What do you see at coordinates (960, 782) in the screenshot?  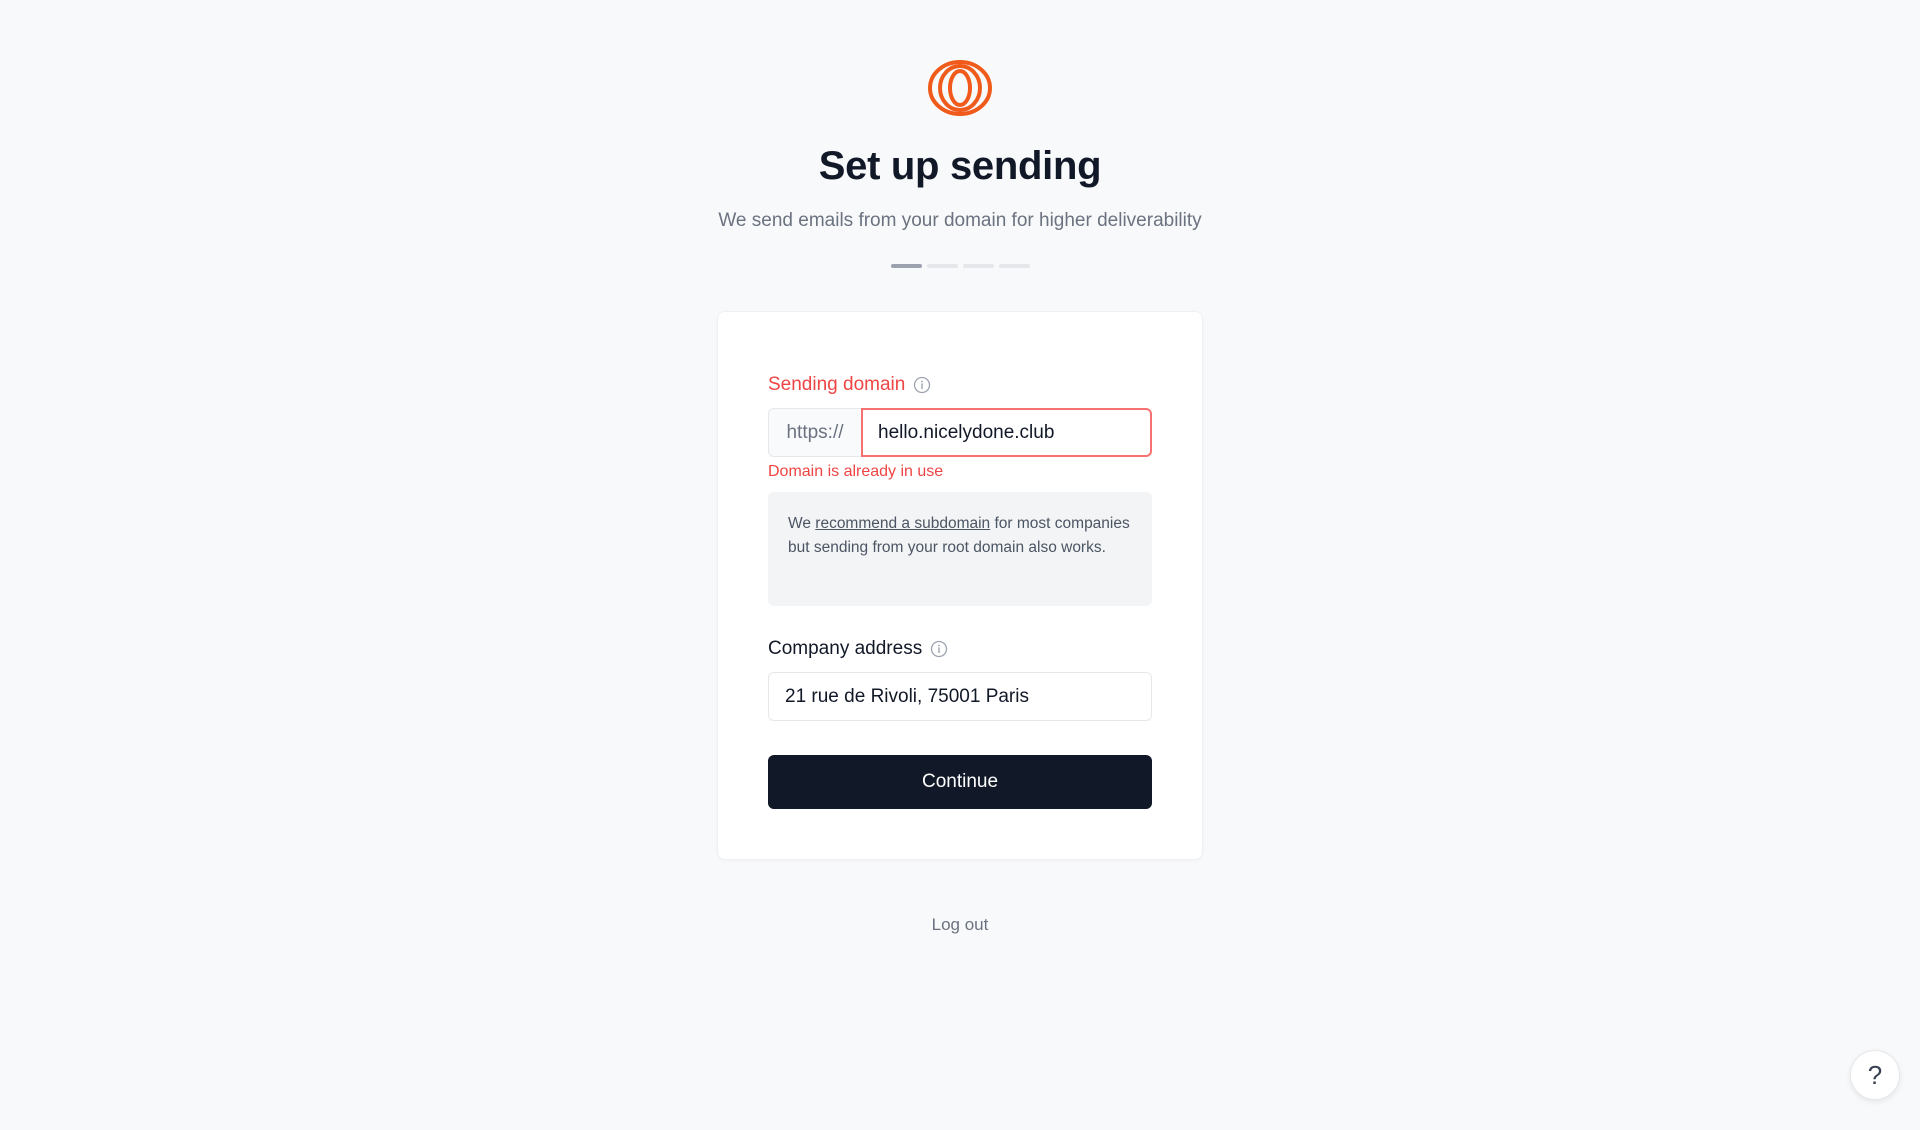 I see `continue-button: Continue` at bounding box center [960, 782].